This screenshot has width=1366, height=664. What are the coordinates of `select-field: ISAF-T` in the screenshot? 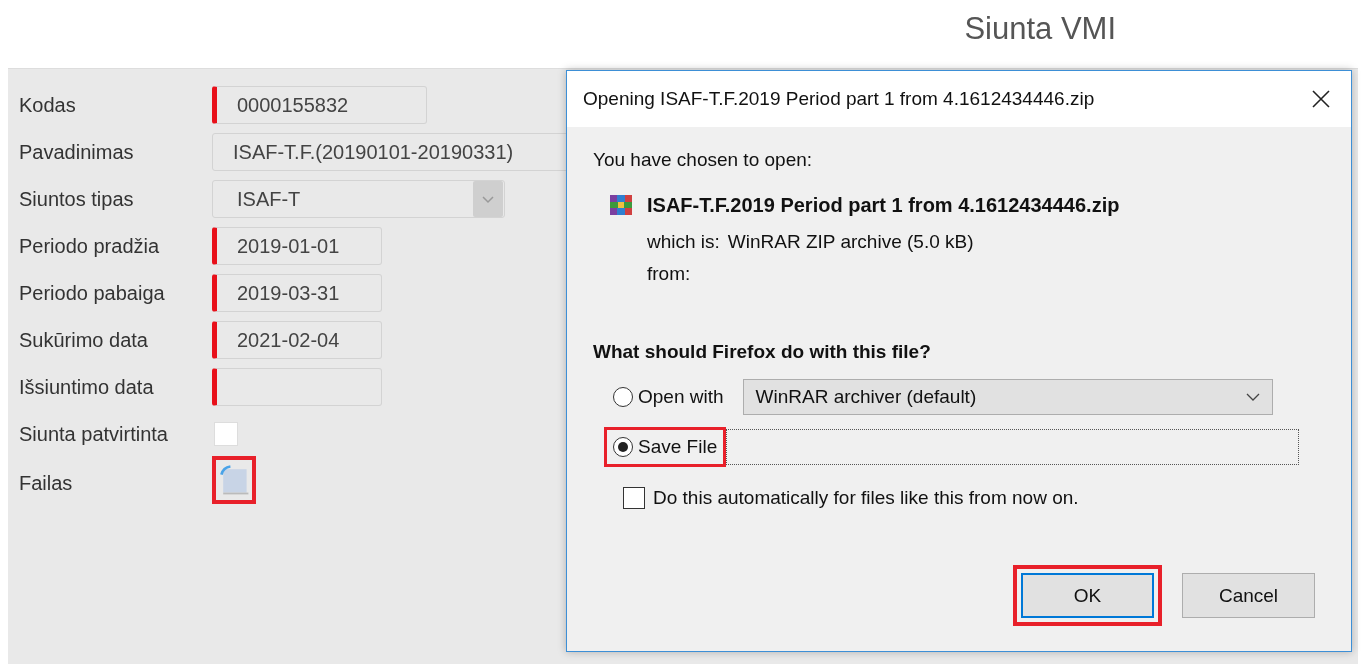 It's located at (358, 199).